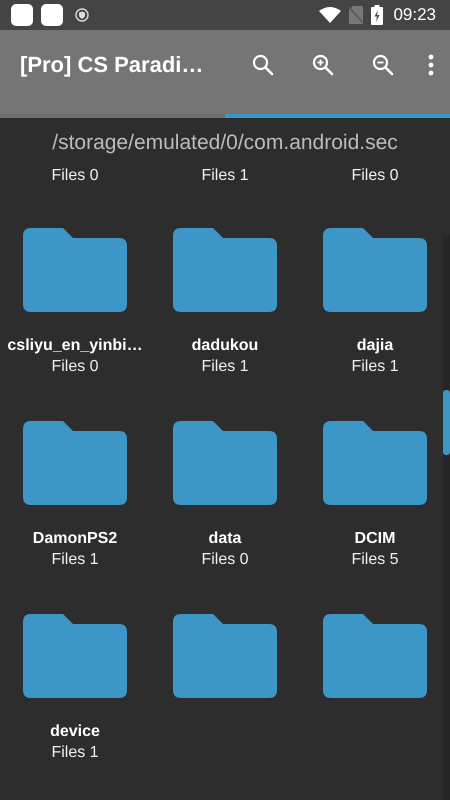 This screenshot has height=800, width=450. Describe the element at coordinates (383, 65) in the screenshot. I see `zoom-out-icon` at that location.